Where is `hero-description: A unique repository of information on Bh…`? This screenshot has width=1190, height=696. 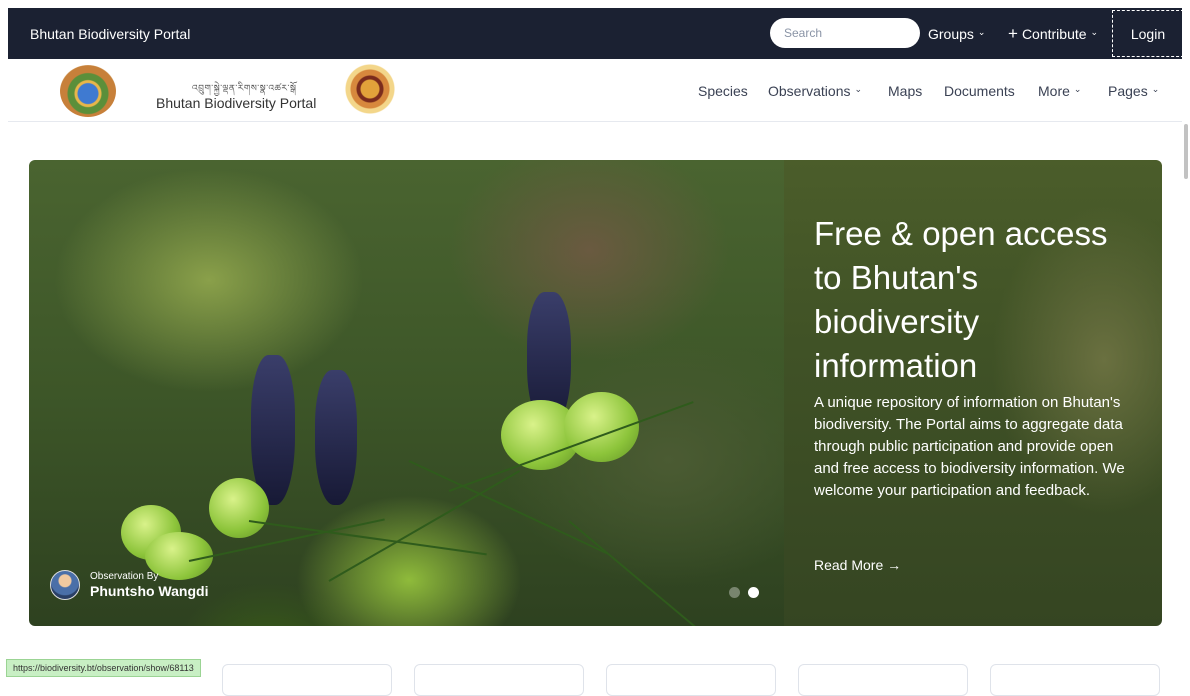
hero-description: A unique repository of information on Bh… is located at coordinates (969, 446).